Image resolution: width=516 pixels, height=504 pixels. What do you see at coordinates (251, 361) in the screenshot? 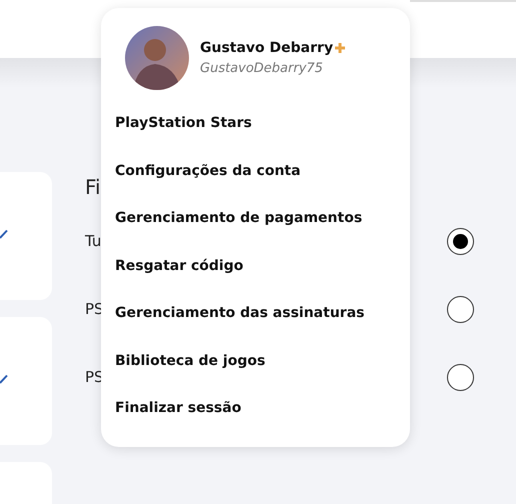
I see `menu-item: Biblioteca de jogos` at bounding box center [251, 361].